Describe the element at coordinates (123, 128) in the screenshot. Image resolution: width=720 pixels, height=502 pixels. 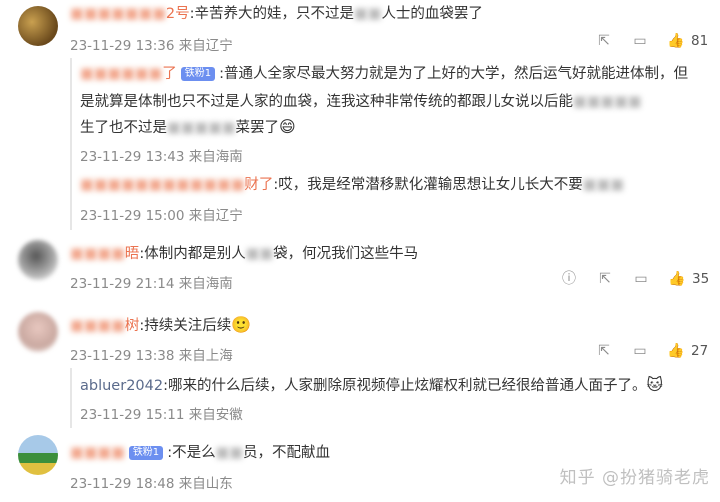
I see `comment-body: 生了也不过是` at that location.